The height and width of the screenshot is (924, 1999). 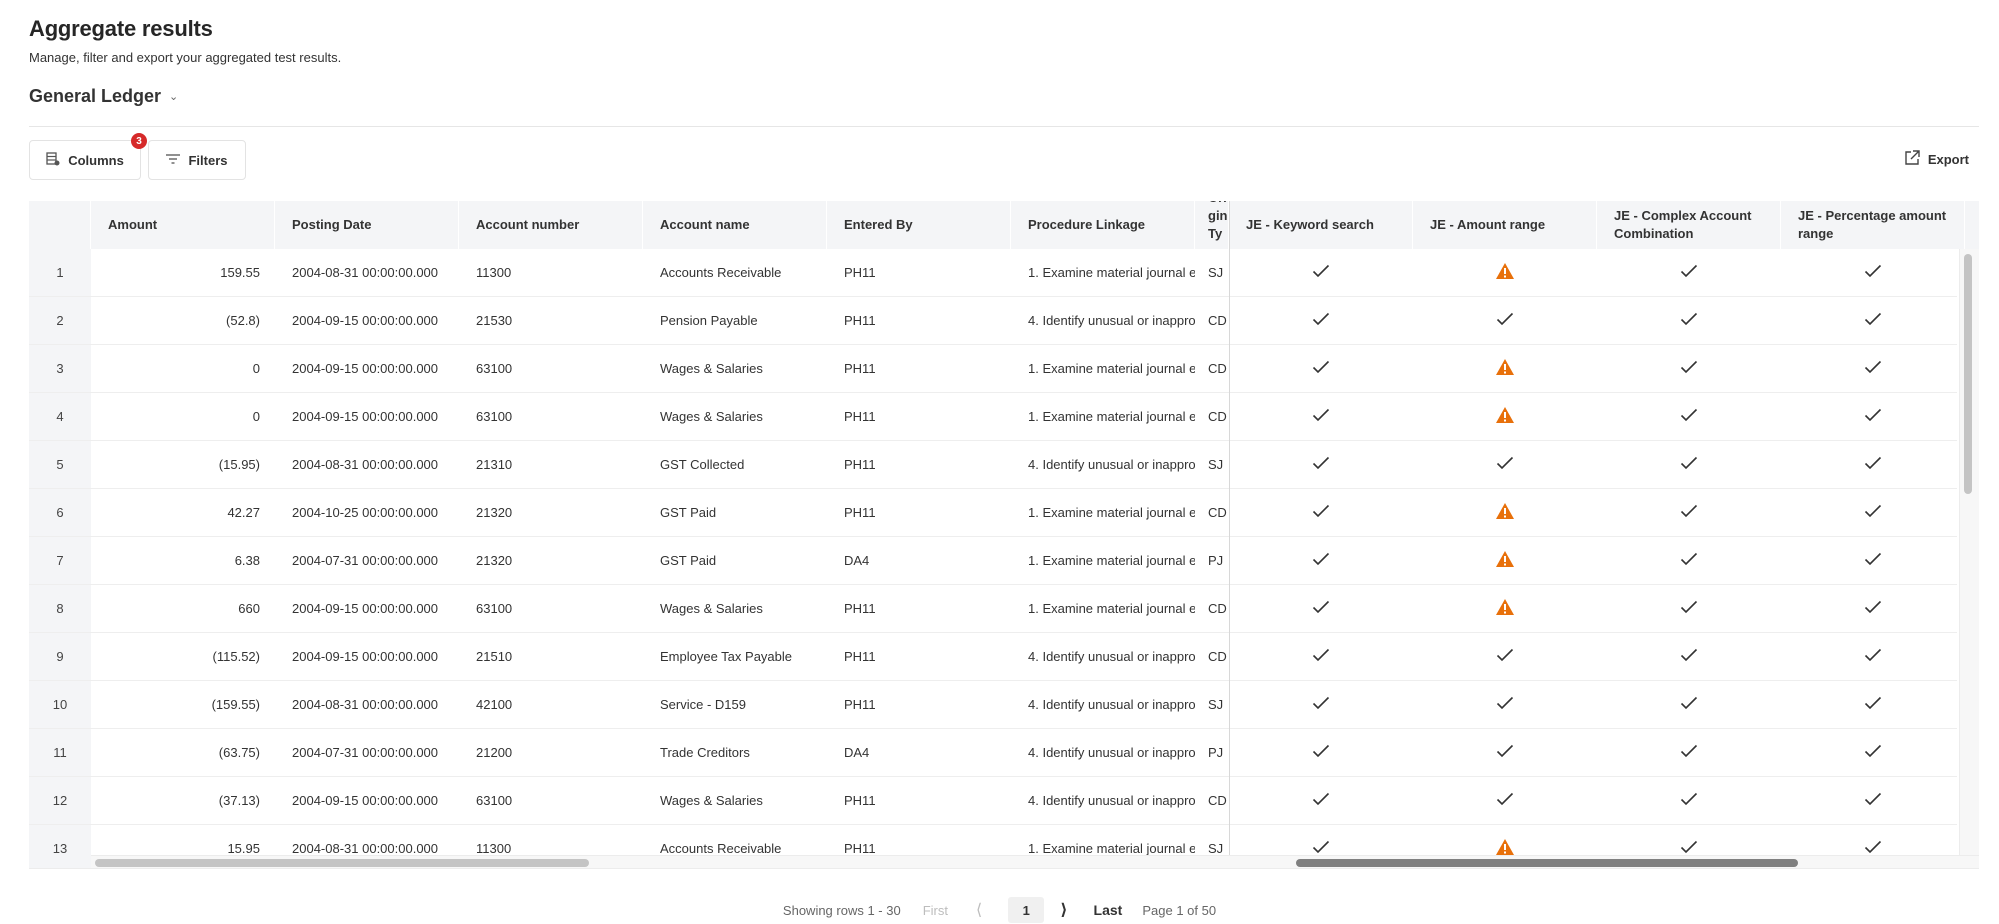 What do you see at coordinates (1948, 159) in the screenshot?
I see `export-label: Export` at bounding box center [1948, 159].